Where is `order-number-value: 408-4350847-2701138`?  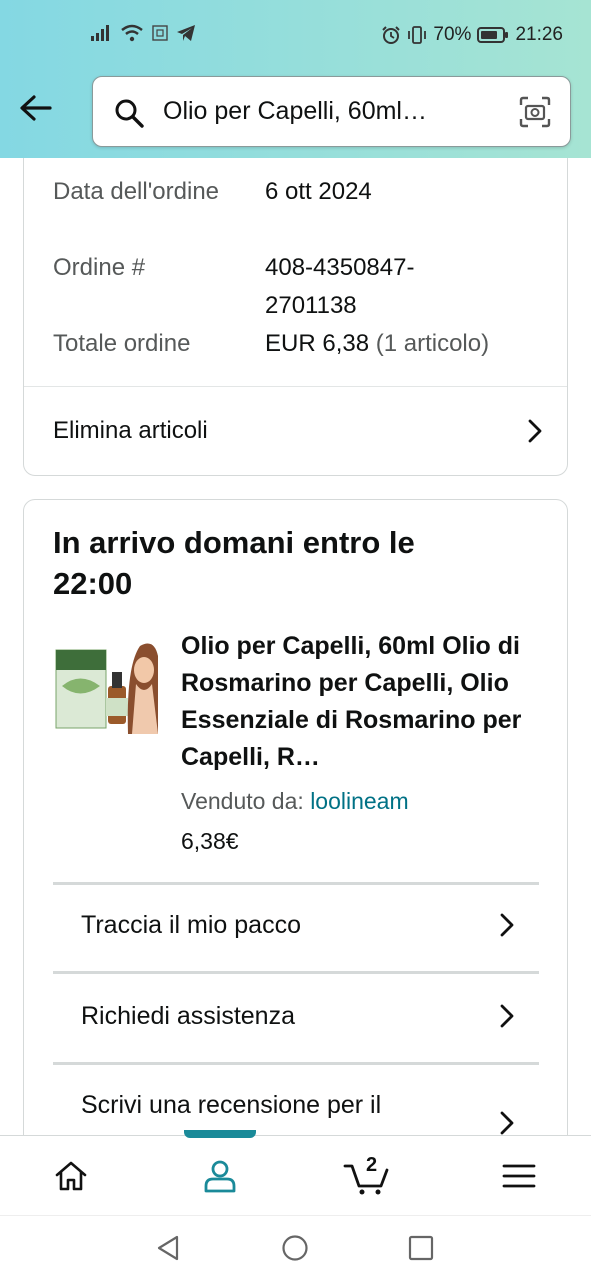 order-number-value: 408-4350847-2701138 is located at coordinates (340, 286).